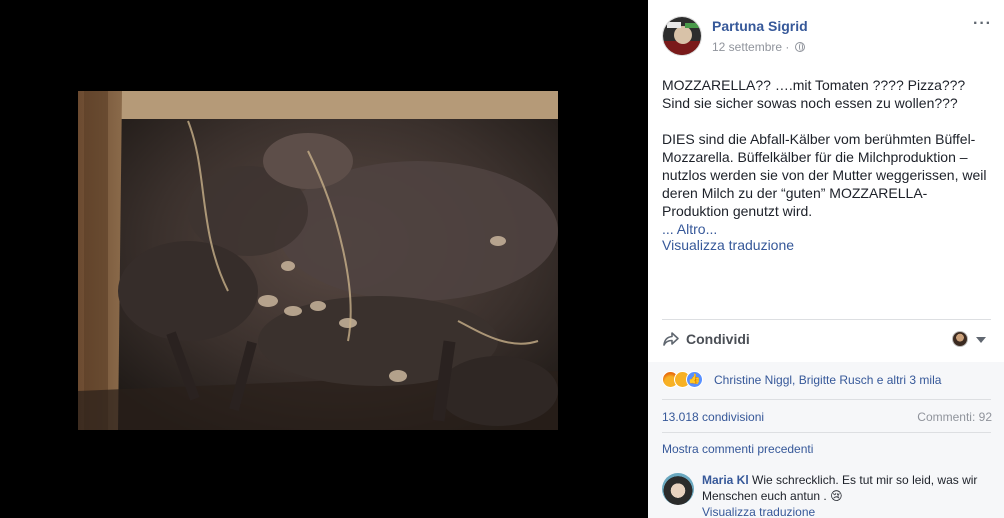 Image resolution: width=1004 pixels, height=518 pixels. What do you see at coordinates (747, 47) in the screenshot?
I see `post-date: 12 settembre` at bounding box center [747, 47].